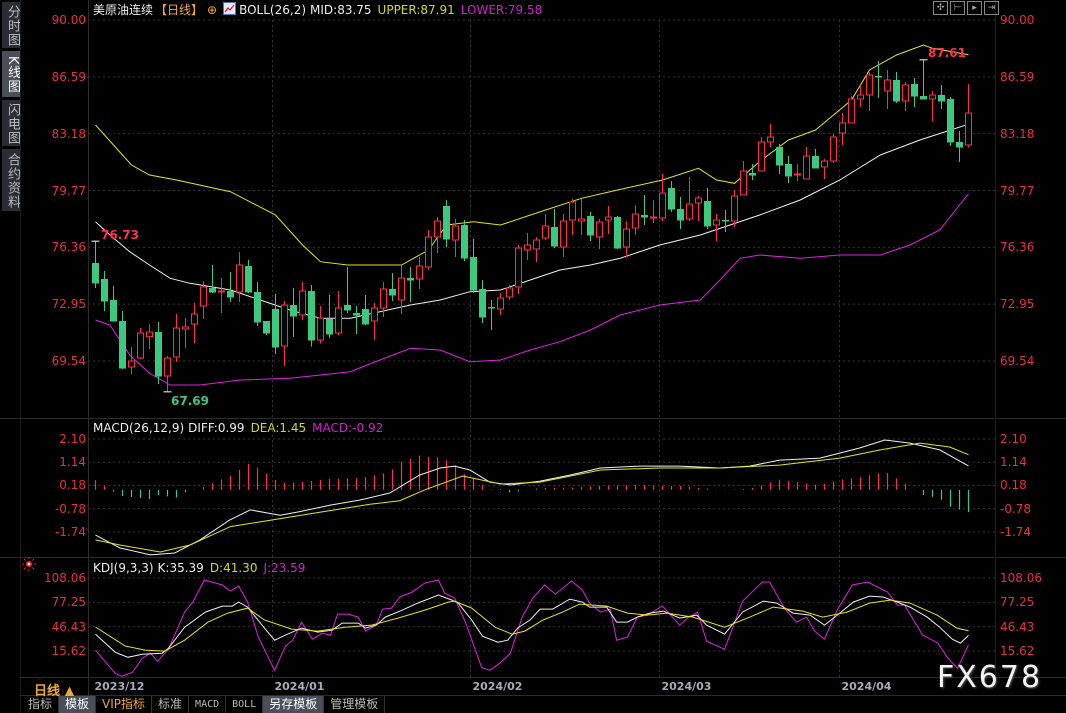  Describe the element at coordinates (124, 704) in the screenshot. I see `tab-vip-indicators: VIP指标` at that location.